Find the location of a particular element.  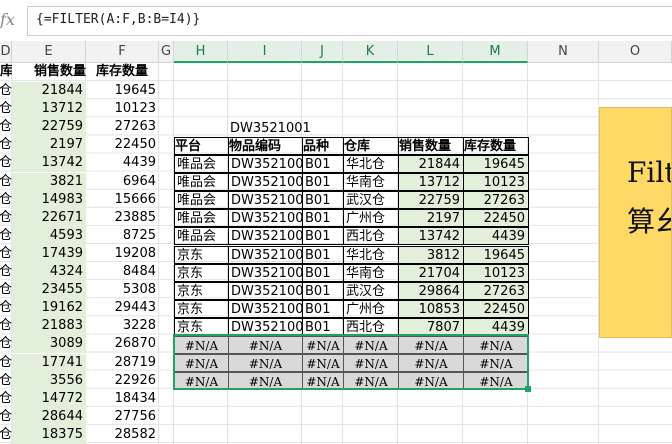

filter-header-warehouse: 仓库 is located at coordinates (371, 146).